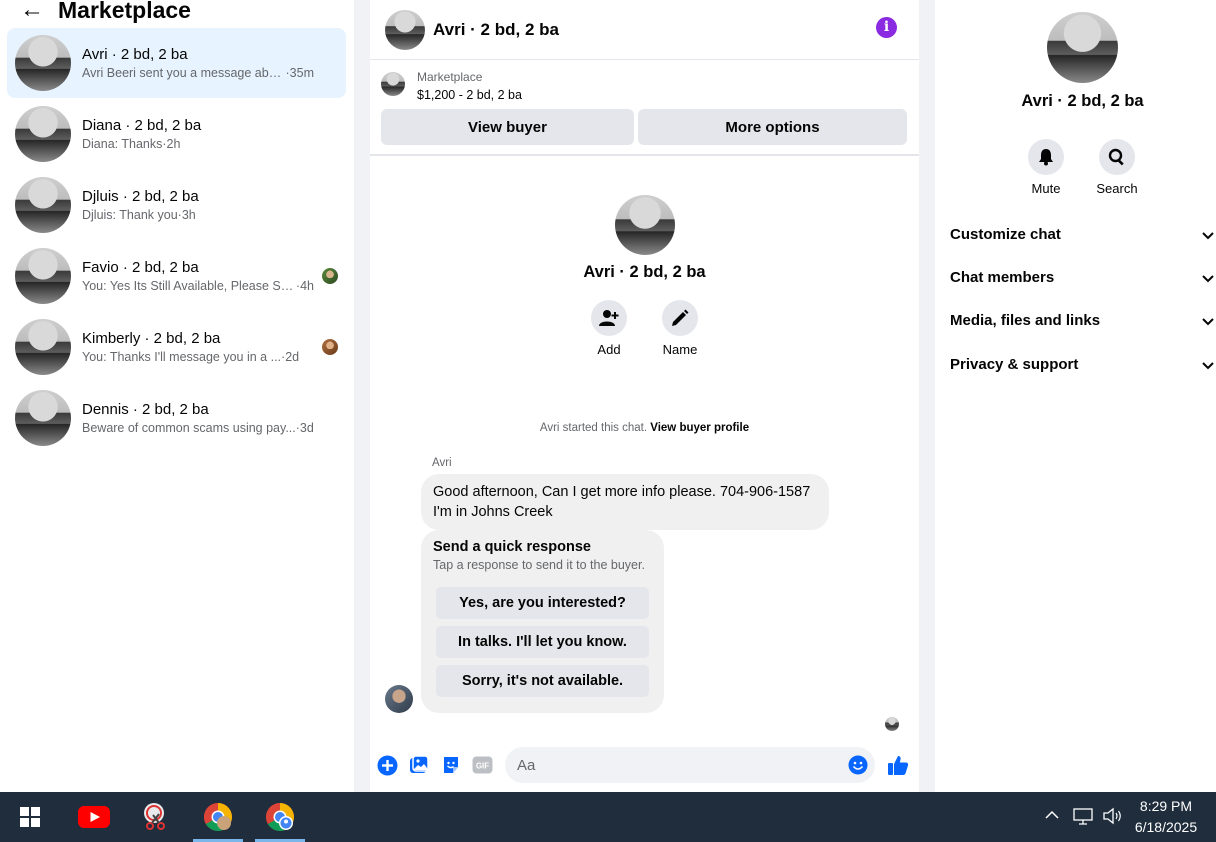 The width and height of the screenshot is (1216, 842). Describe the element at coordinates (1083, 364) in the screenshot. I see `privacy-support-section: Privacy & support` at that location.